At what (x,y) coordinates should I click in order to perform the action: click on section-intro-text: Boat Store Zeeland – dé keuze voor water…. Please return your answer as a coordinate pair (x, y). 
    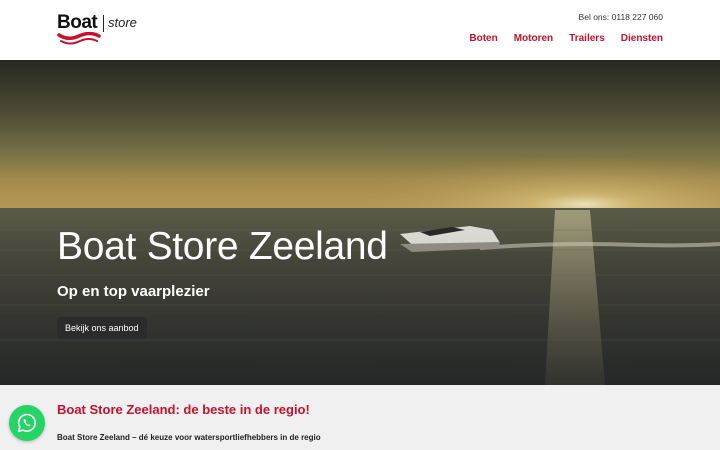
    Looking at the image, I should click on (189, 437).